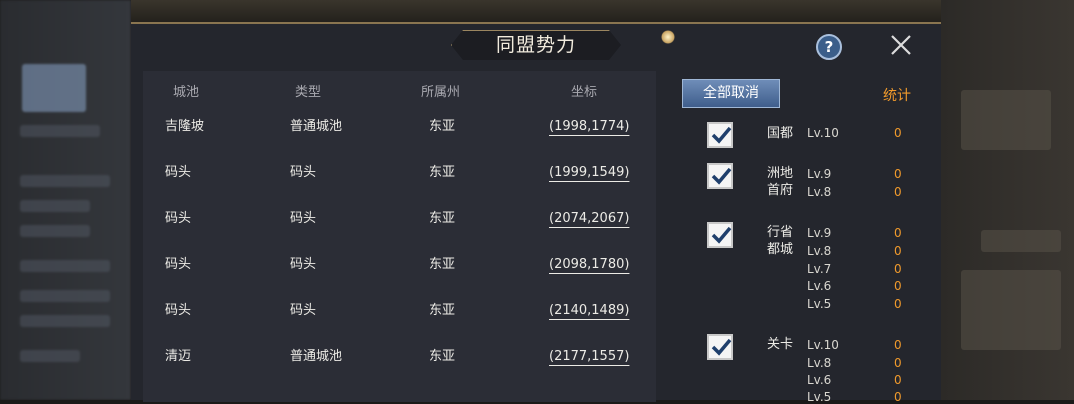  I want to click on checkbox-continent-capital, so click(720, 176).